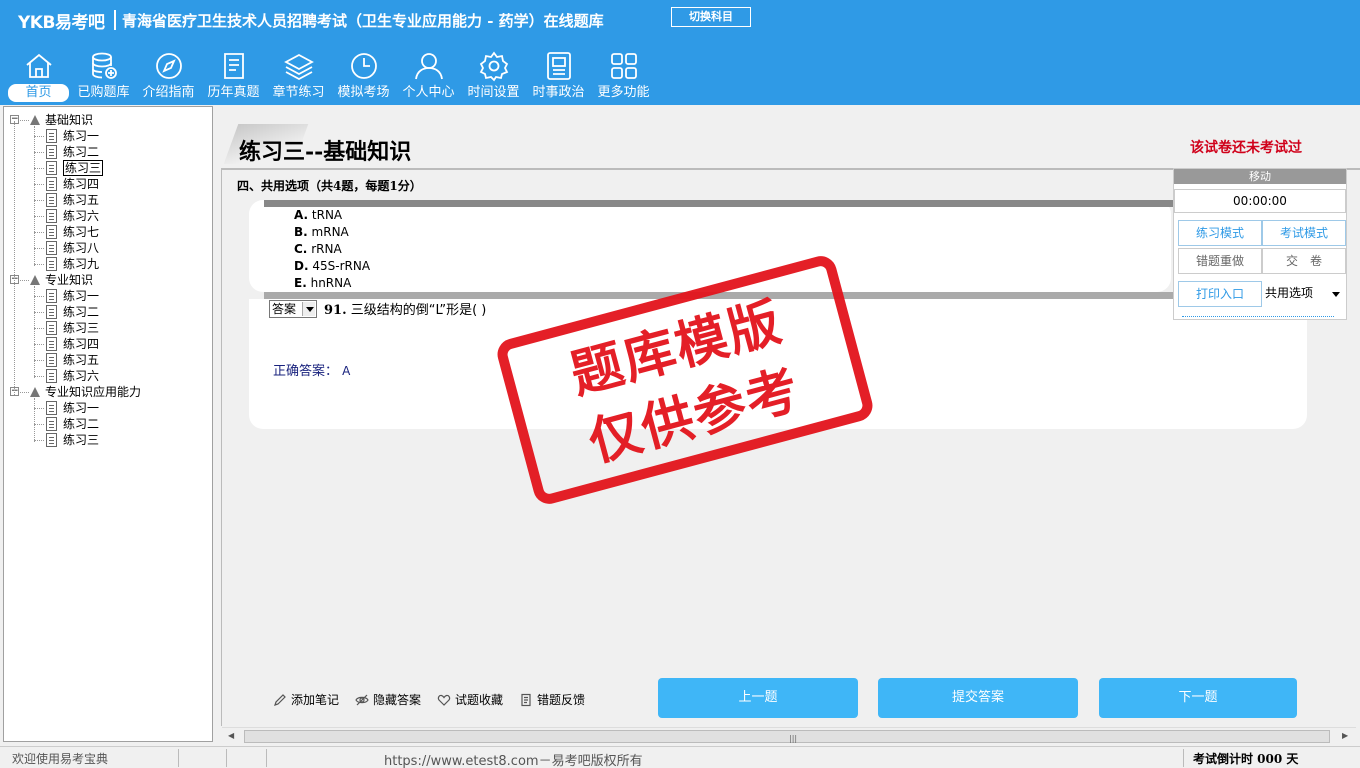 The width and height of the screenshot is (1360, 768). I want to click on nav-more: 更多功能, so click(623, 75).